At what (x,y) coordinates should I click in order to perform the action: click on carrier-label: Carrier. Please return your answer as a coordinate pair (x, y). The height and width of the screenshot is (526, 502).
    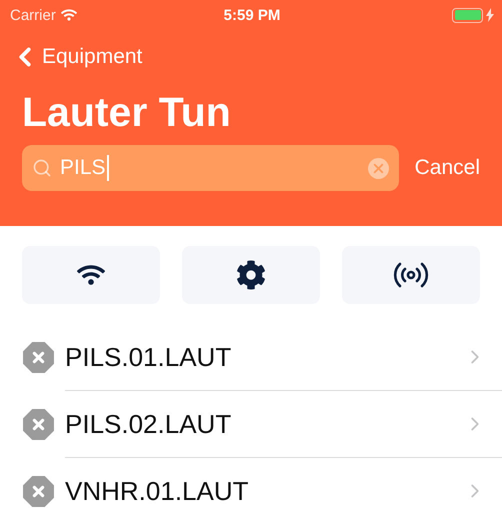
    Looking at the image, I should click on (33, 15).